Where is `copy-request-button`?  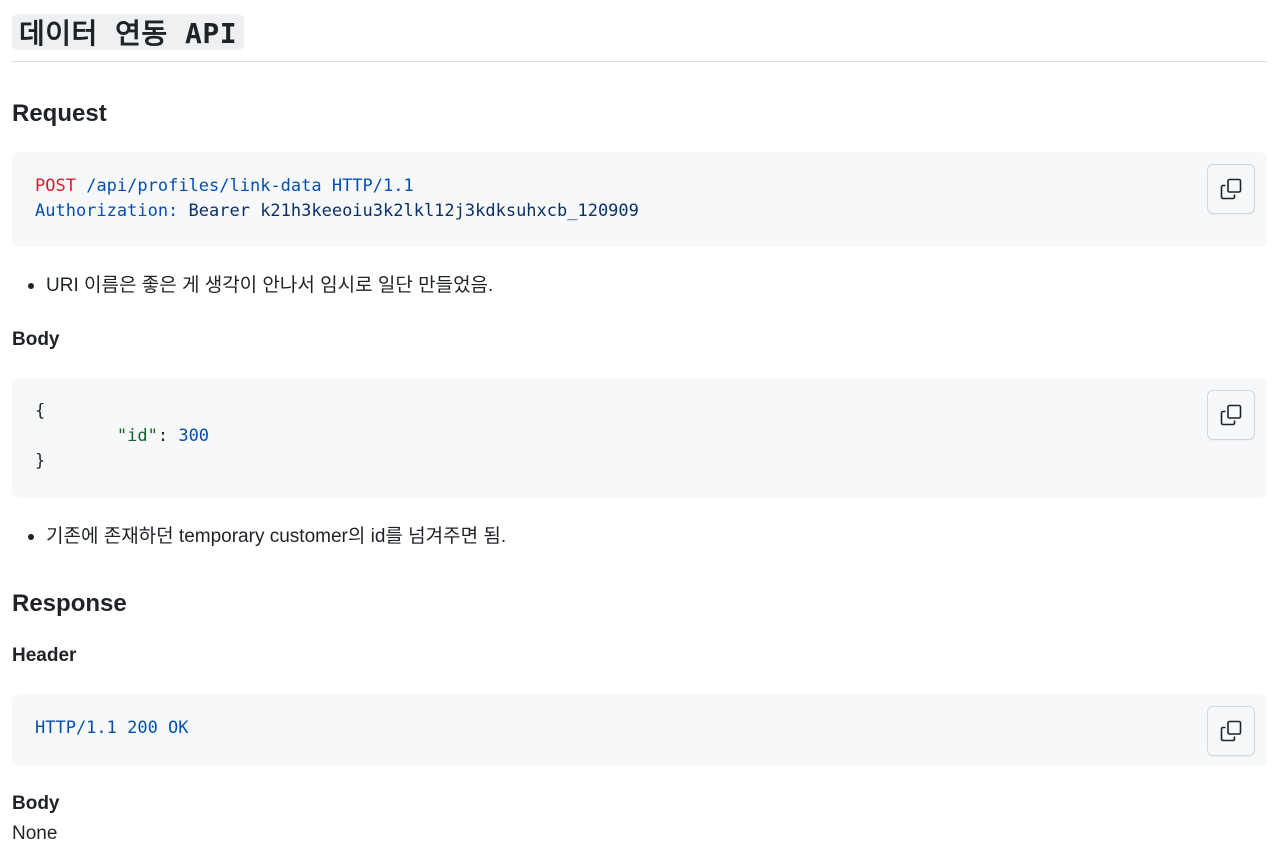
copy-request-button is located at coordinates (1231, 189).